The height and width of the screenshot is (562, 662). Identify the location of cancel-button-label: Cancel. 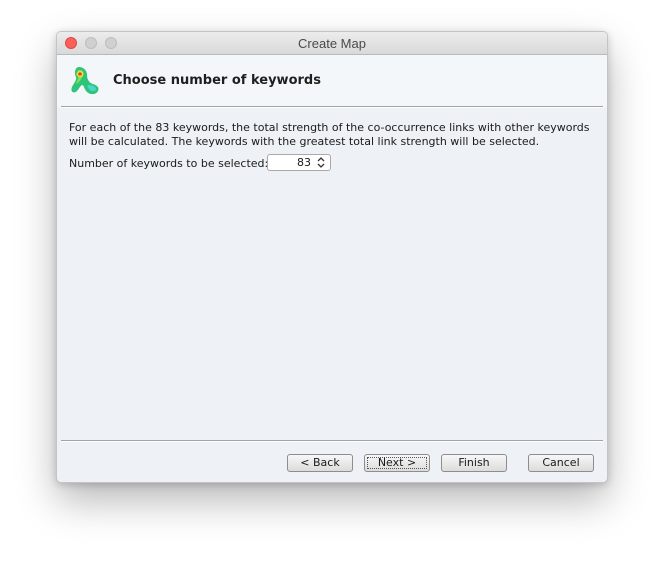
(561, 462).